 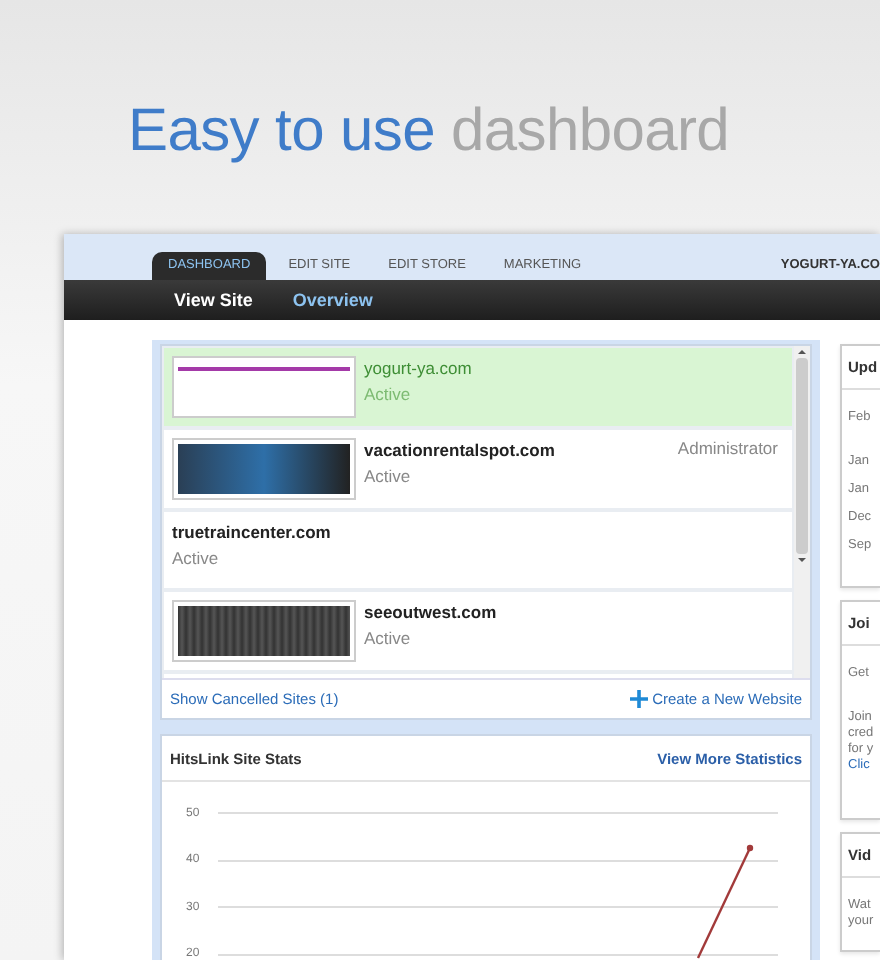 I want to click on site-name: yogurt-ya.com, so click(x=419, y=369).